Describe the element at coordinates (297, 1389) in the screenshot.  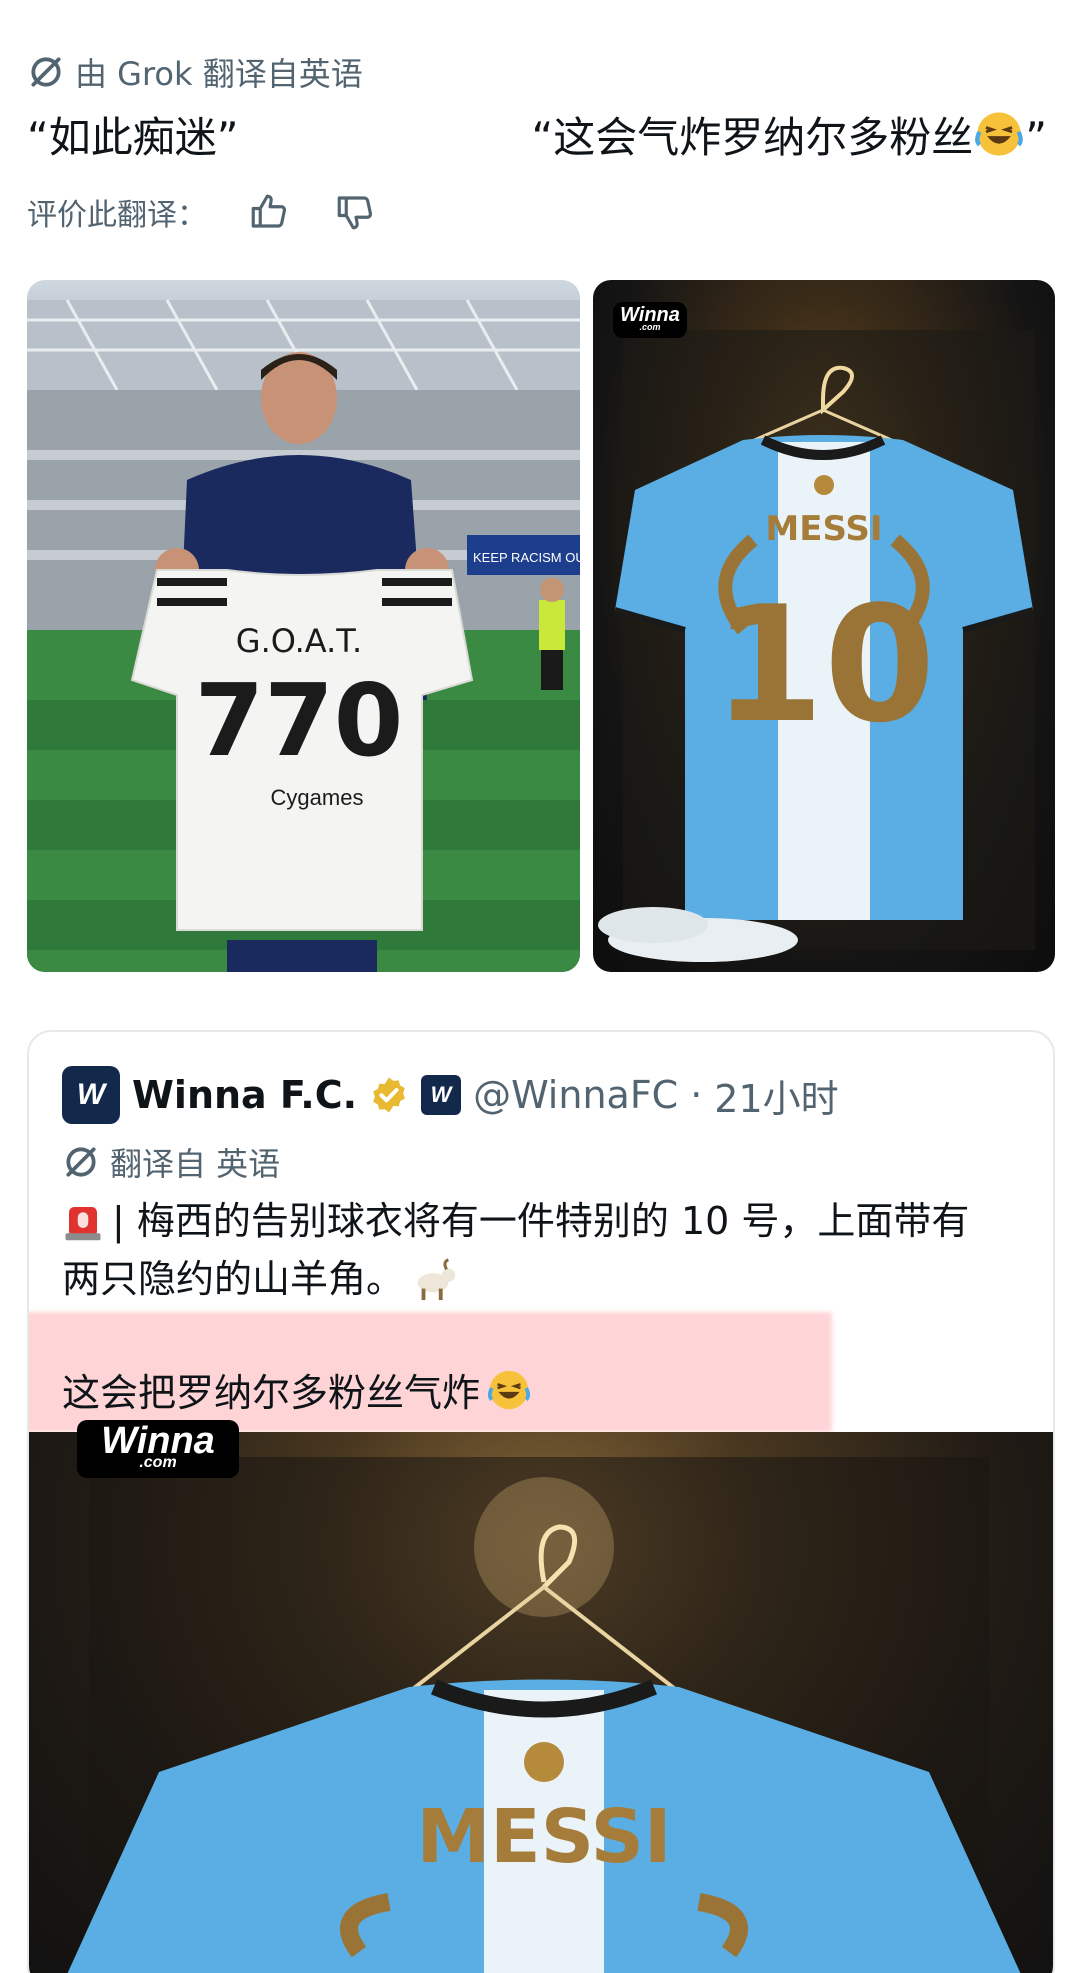
I see `tweet-line-3: 这会把罗纳尔多粉丝气炸` at that location.